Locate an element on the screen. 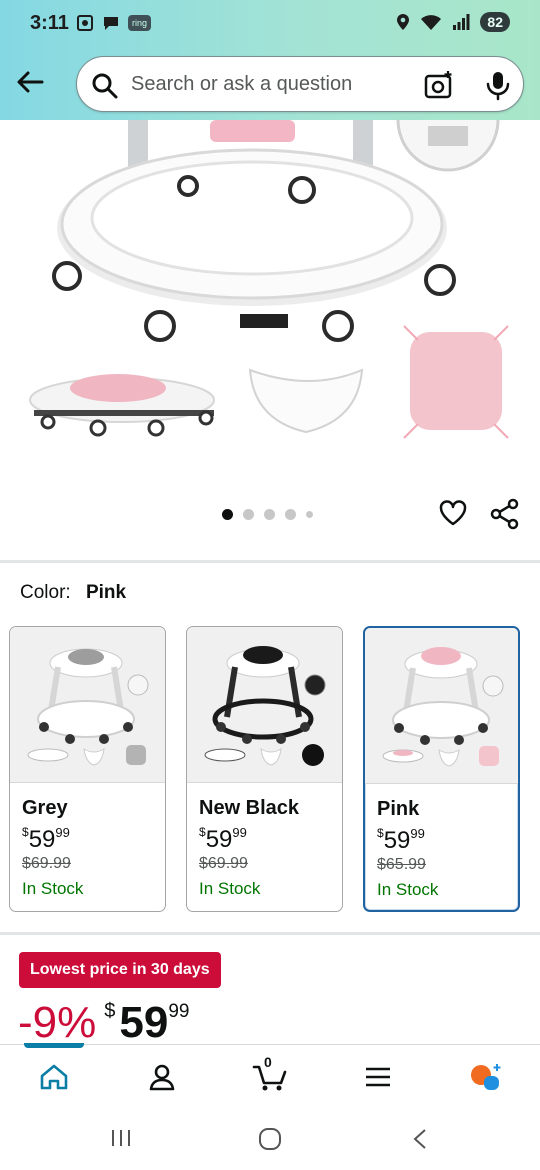 Image resolution: width=540 pixels, height=1170 pixels. price-fraction: 99 is located at coordinates (179, 1011).